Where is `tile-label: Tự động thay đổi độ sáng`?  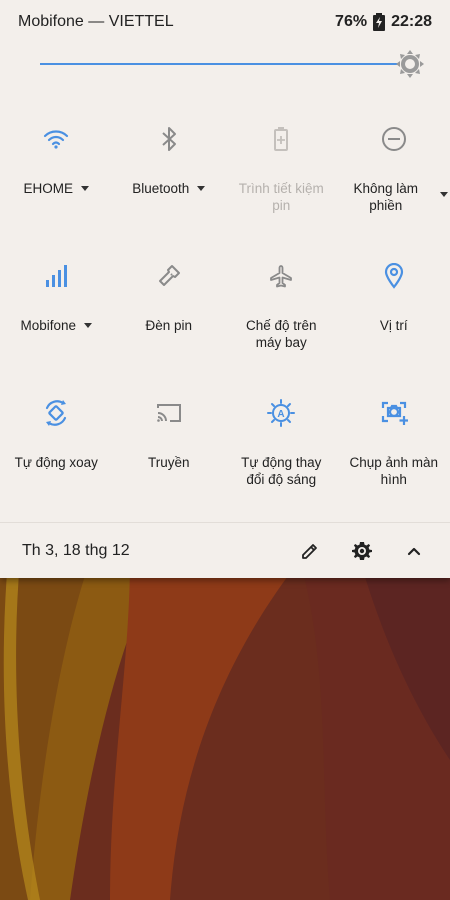
tile-label: Tự động thay đổi độ sáng is located at coordinates (281, 471).